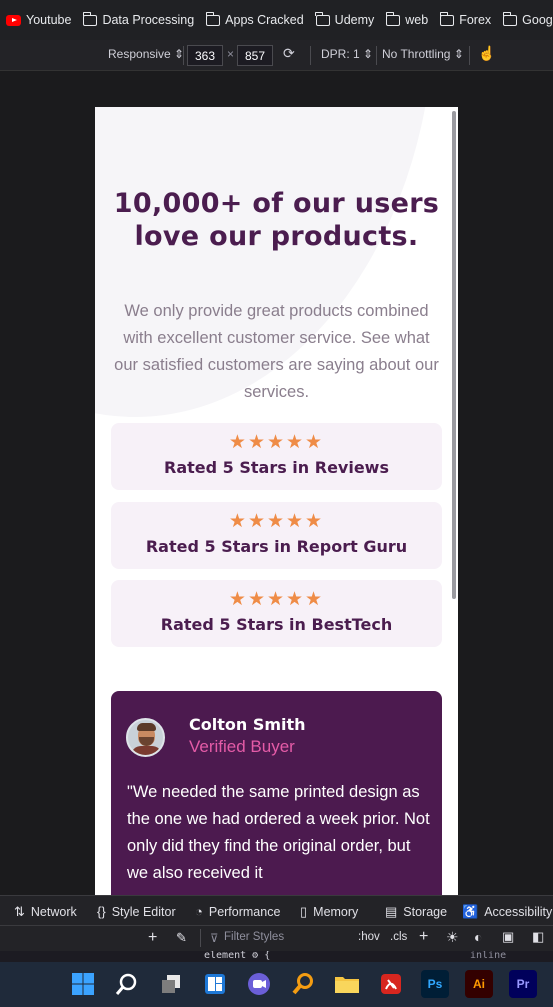 This screenshot has width=553, height=1007. I want to click on rating-card-besttech: ★★★★★ Rated 5 Stars in BestTech, so click(276, 613).